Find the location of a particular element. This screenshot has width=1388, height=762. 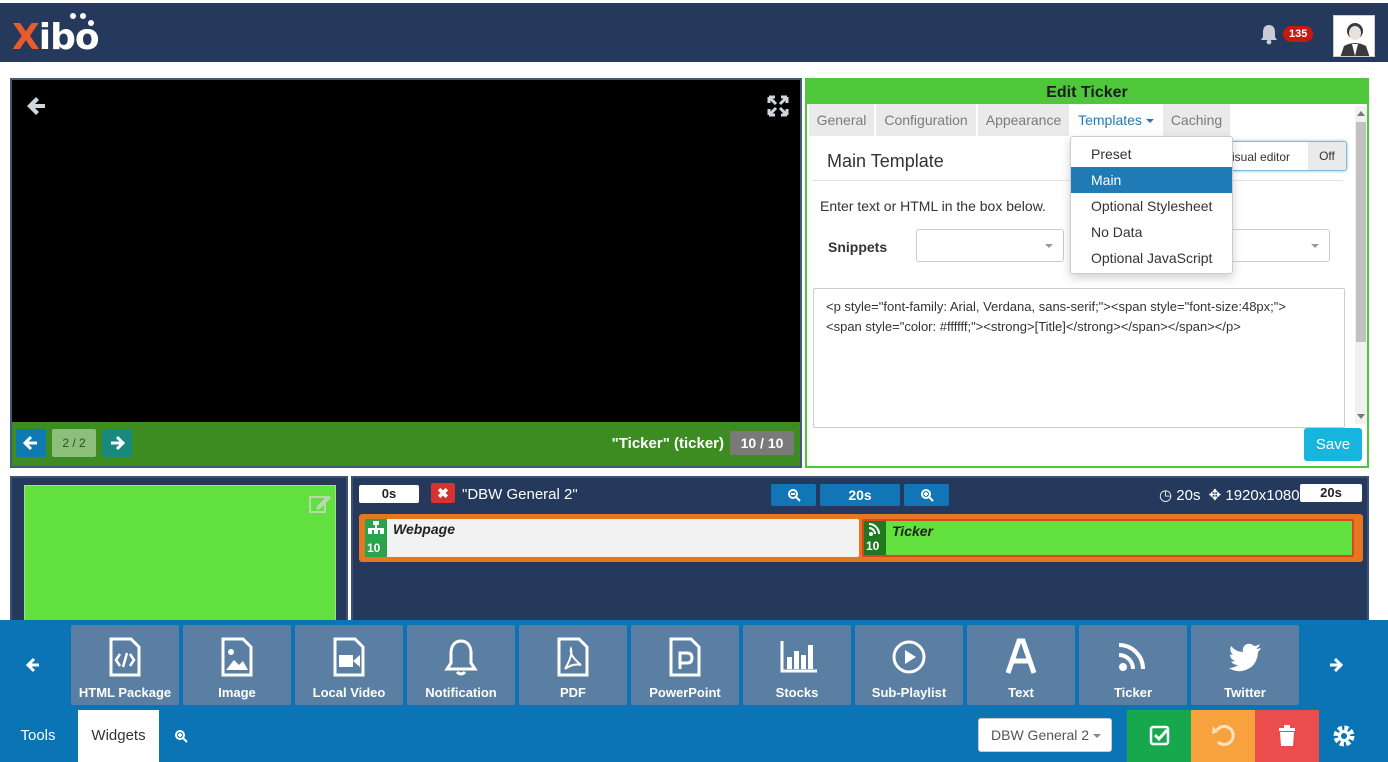

tab-templates: Templates is located at coordinates (1116, 120).